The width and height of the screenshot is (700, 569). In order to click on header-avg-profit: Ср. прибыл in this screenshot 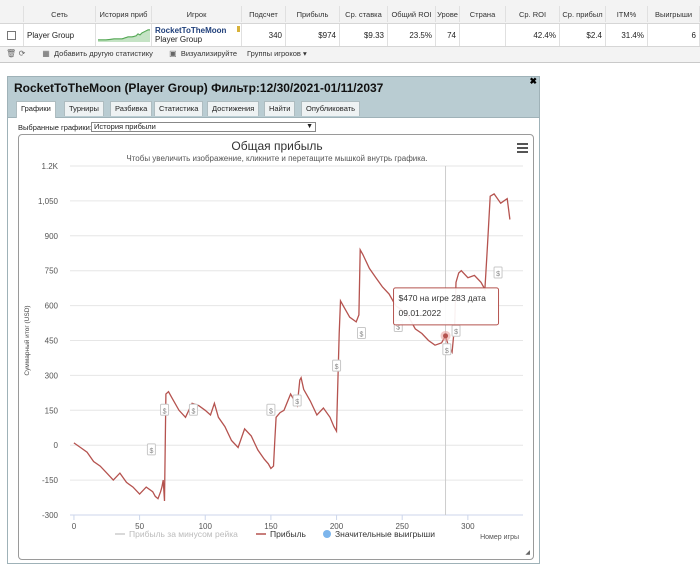, I will do `click(583, 14)`.